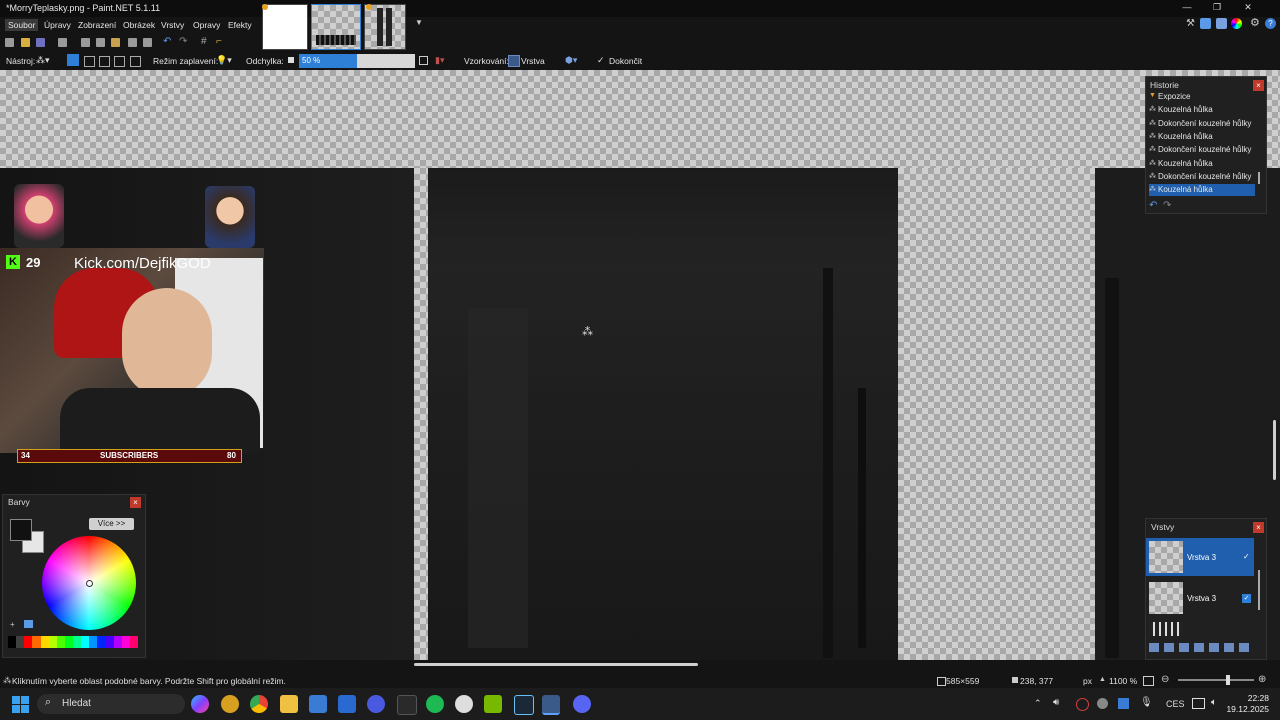 The width and height of the screenshot is (1280, 720). I want to click on crop-icon, so click(132, 42).